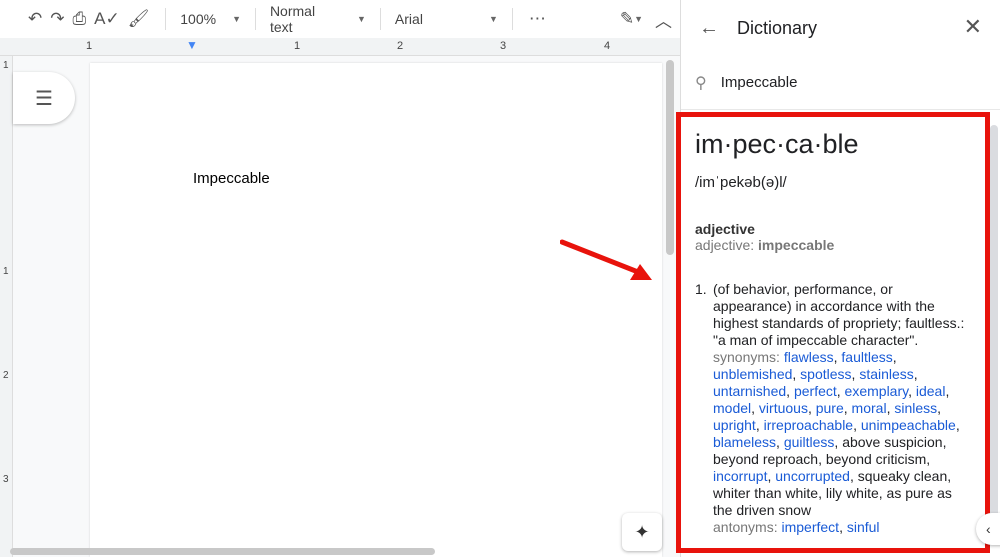 The image size is (1000, 557). Describe the element at coordinates (973, 27) in the screenshot. I see `close-icon: ✕` at that location.